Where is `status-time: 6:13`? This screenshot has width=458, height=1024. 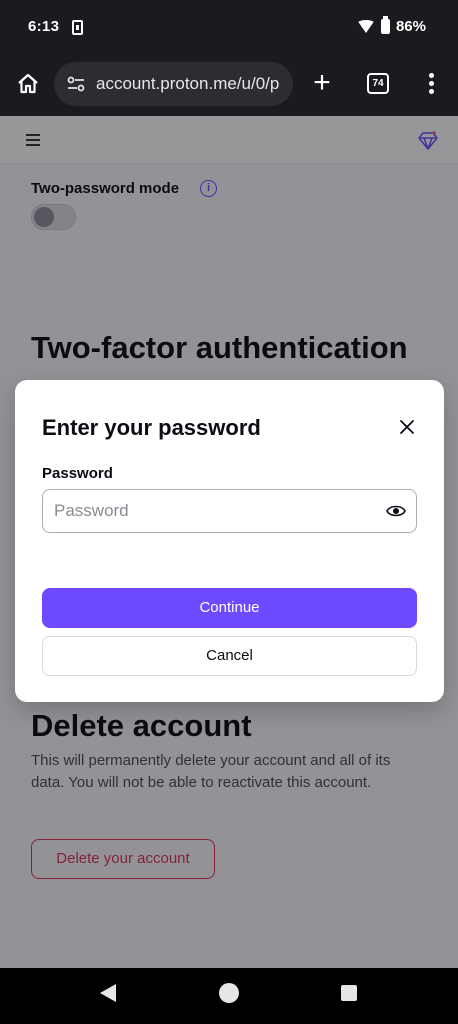
status-time: 6:13 is located at coordinates (44, 26).